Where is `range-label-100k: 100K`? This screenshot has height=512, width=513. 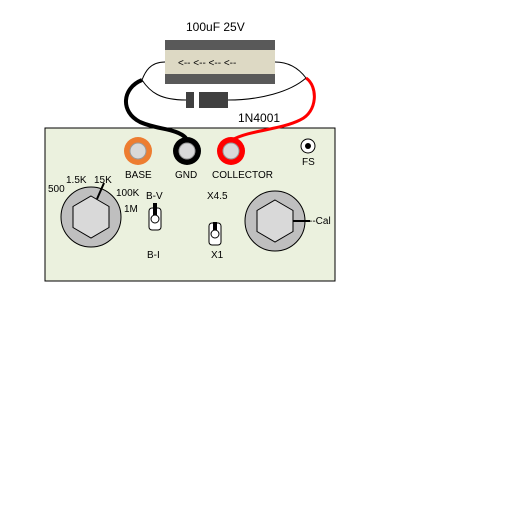
range-label-100k: 100K is located at coordinates (128, 193).